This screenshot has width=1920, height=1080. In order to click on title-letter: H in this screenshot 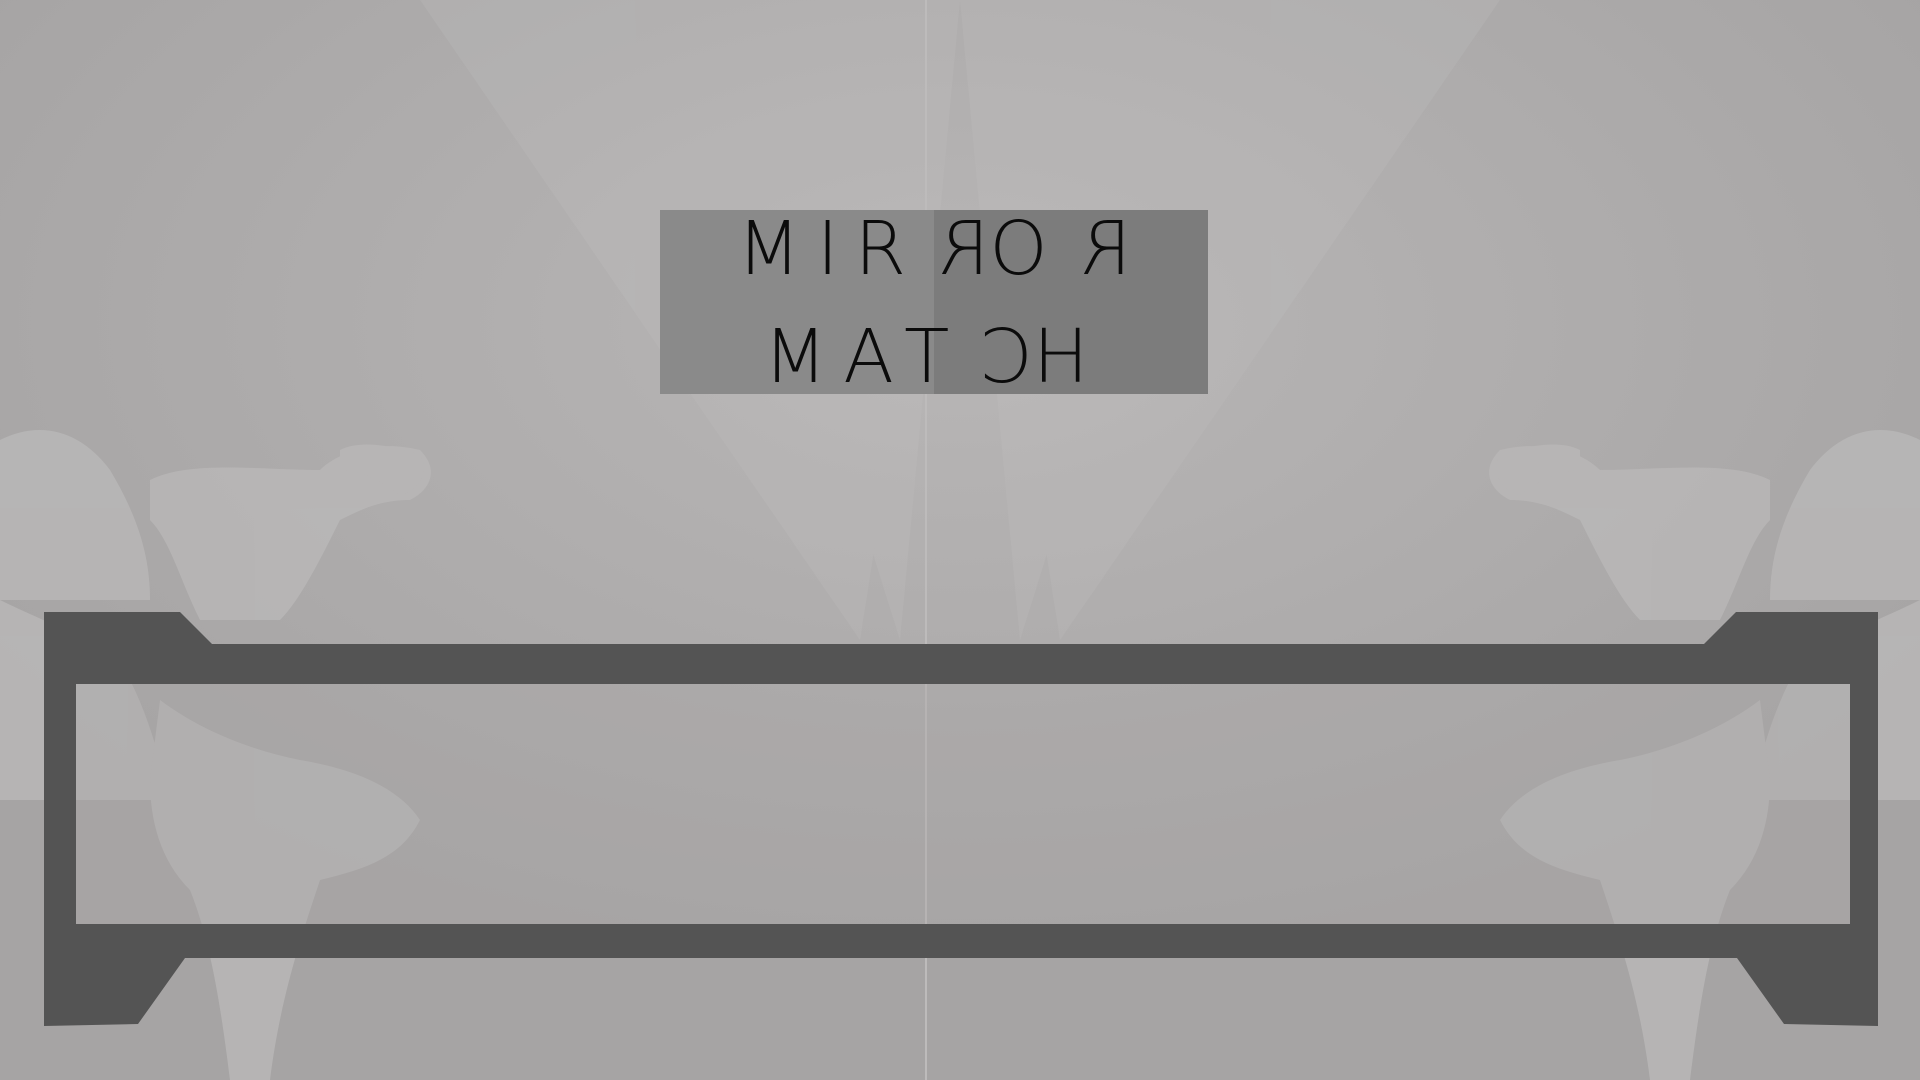, I will do `click(1068, 357)`.